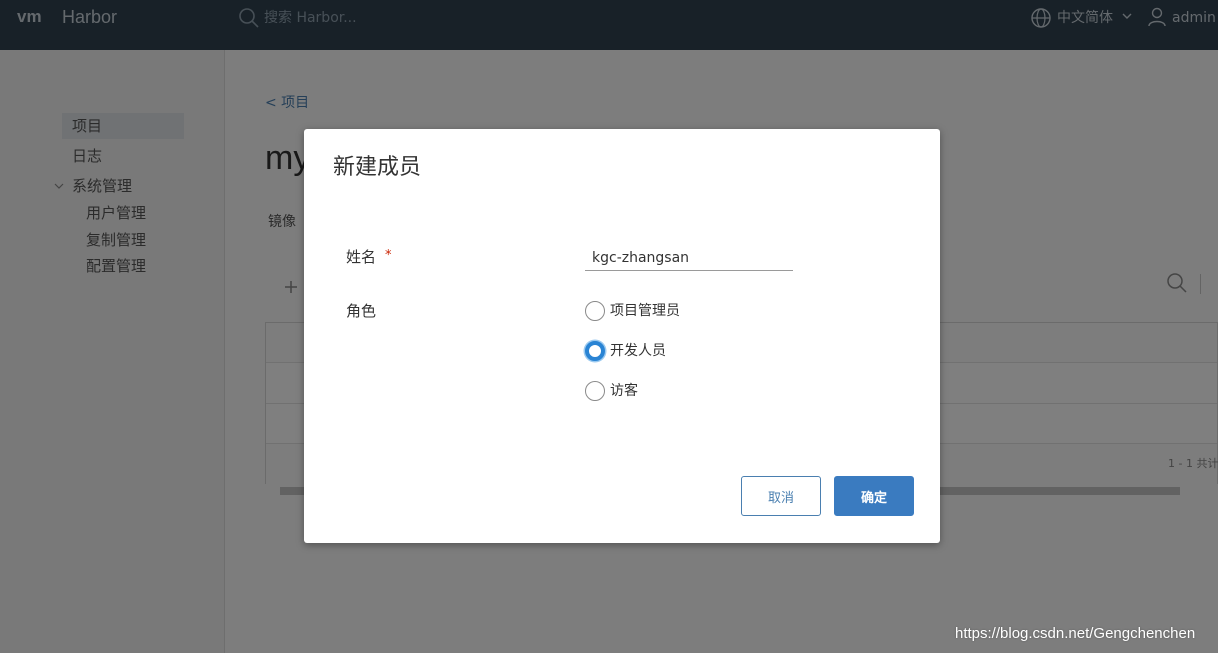 This screenshot has width=1218, height=653. What do you see at coordinates (595, 351) in the screenshot?
I see `role-radio-developer` at bounding box center [595, 351].